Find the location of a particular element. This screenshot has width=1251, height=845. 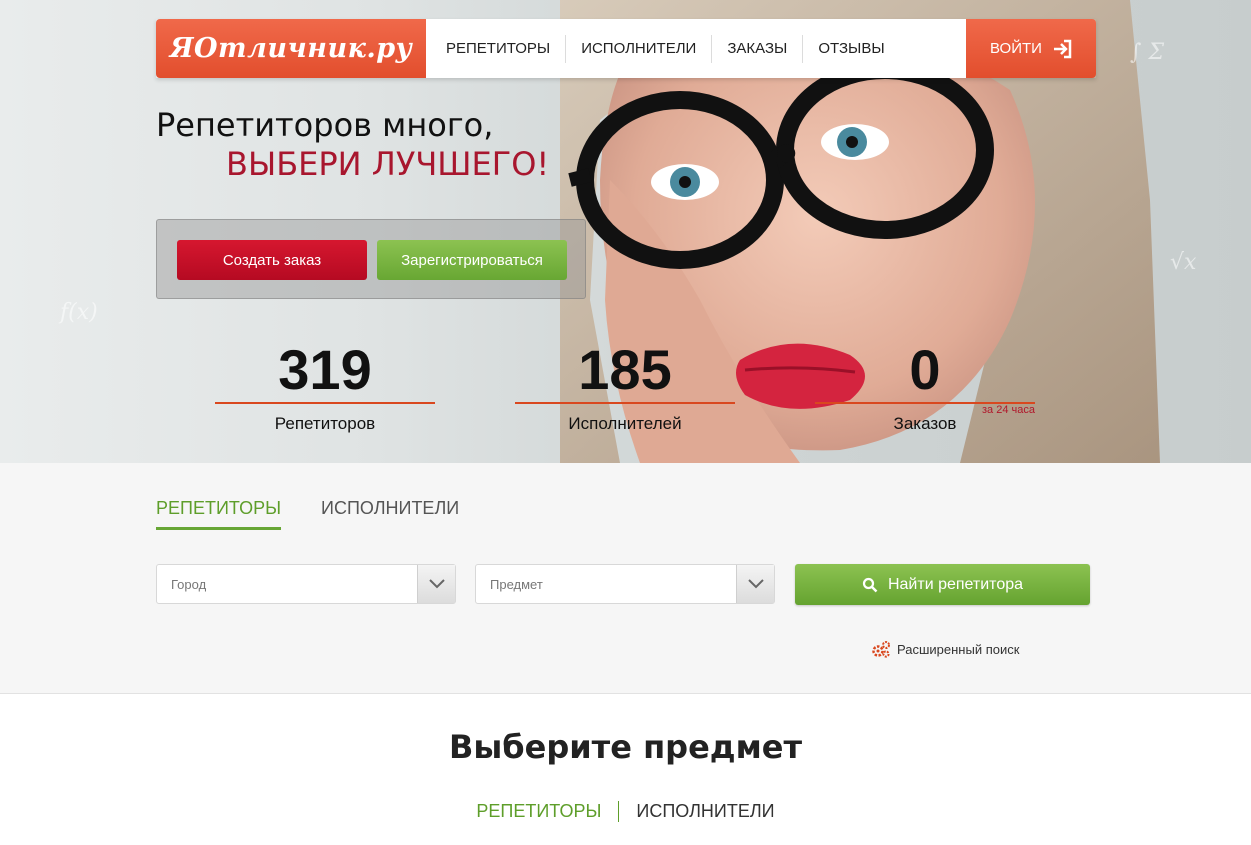

nav-tutors: РЕПЕТИТОРЫ is located at coordinates (499, 48).